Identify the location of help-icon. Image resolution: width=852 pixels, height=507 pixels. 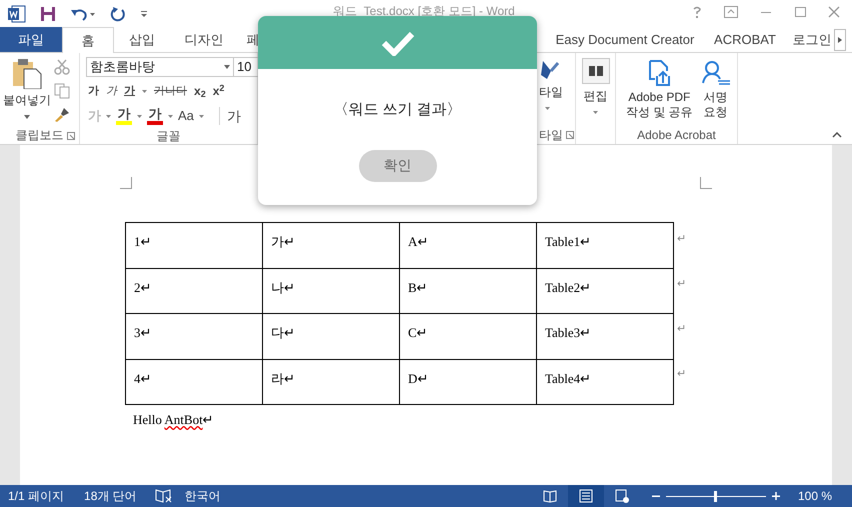
(697, 12).